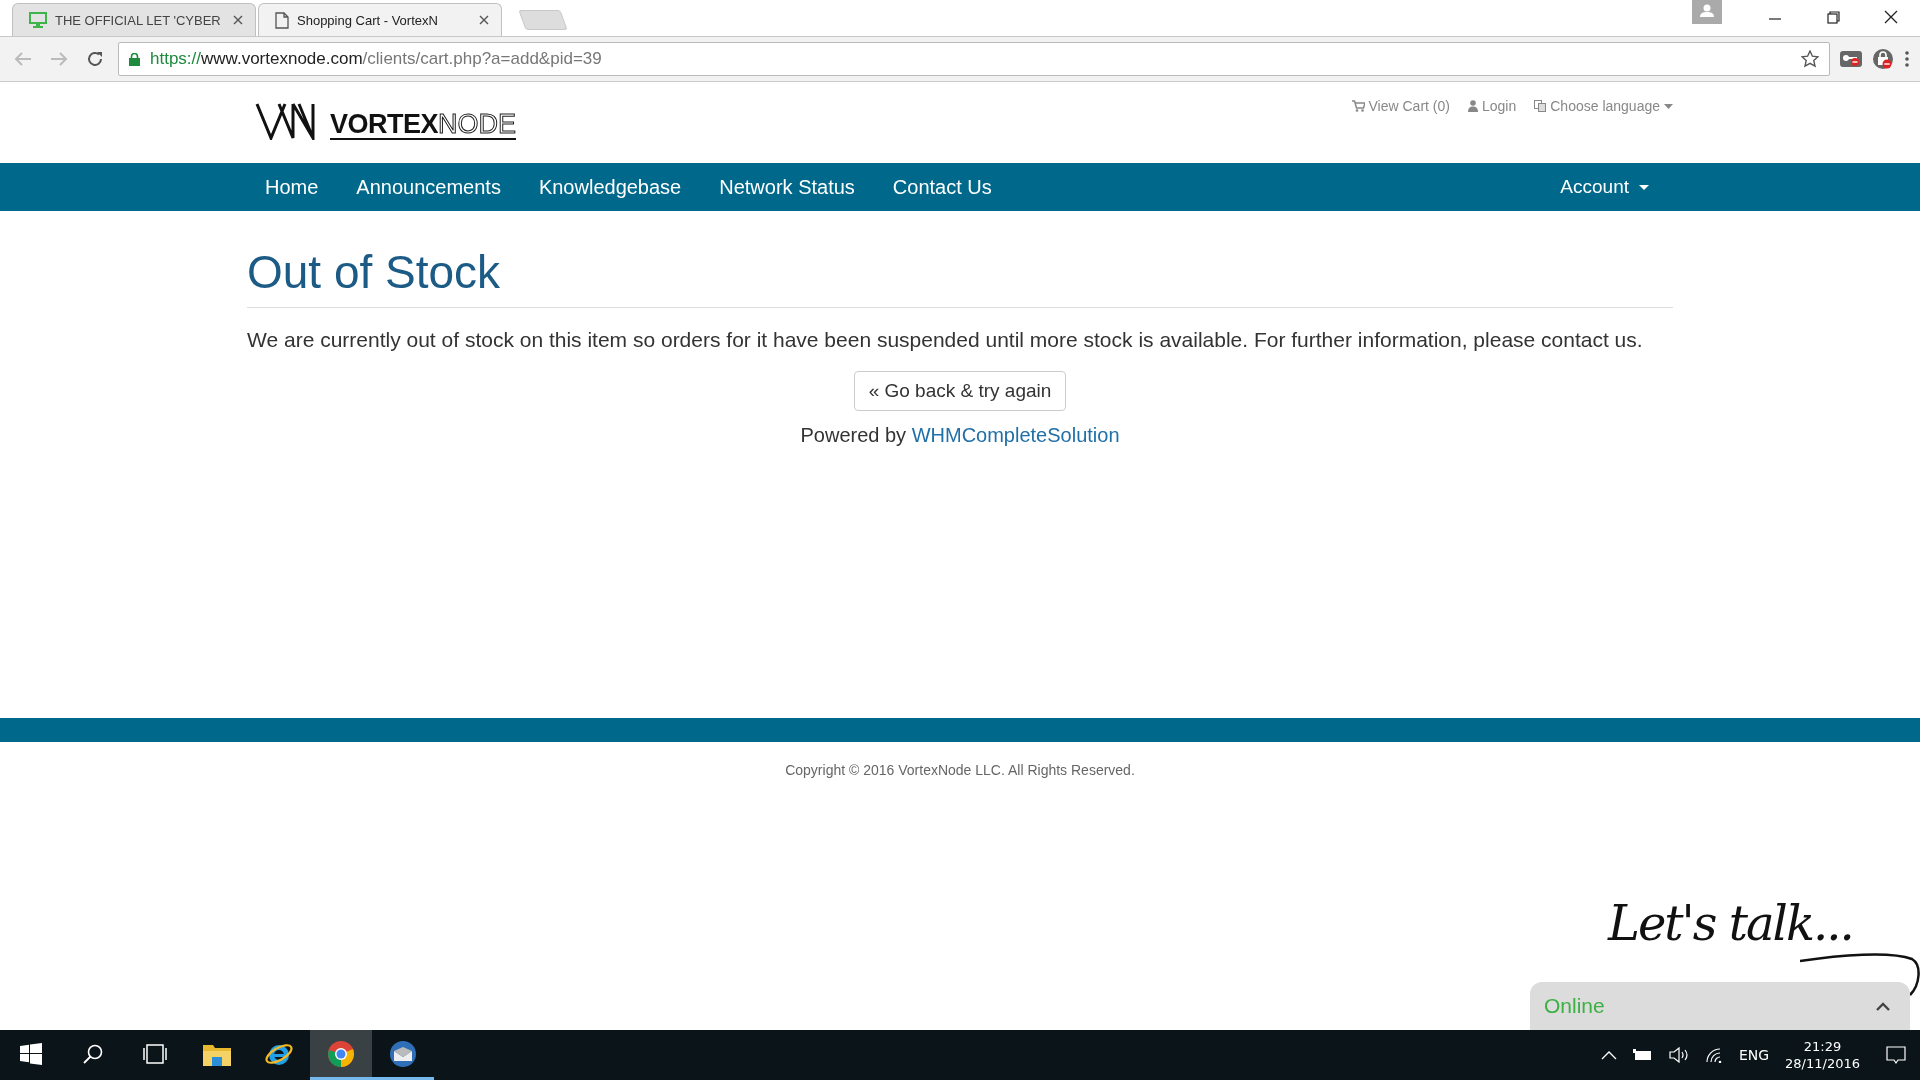  I want to click on clock: 21:29 28/11/2016, so click(1822, 1055).